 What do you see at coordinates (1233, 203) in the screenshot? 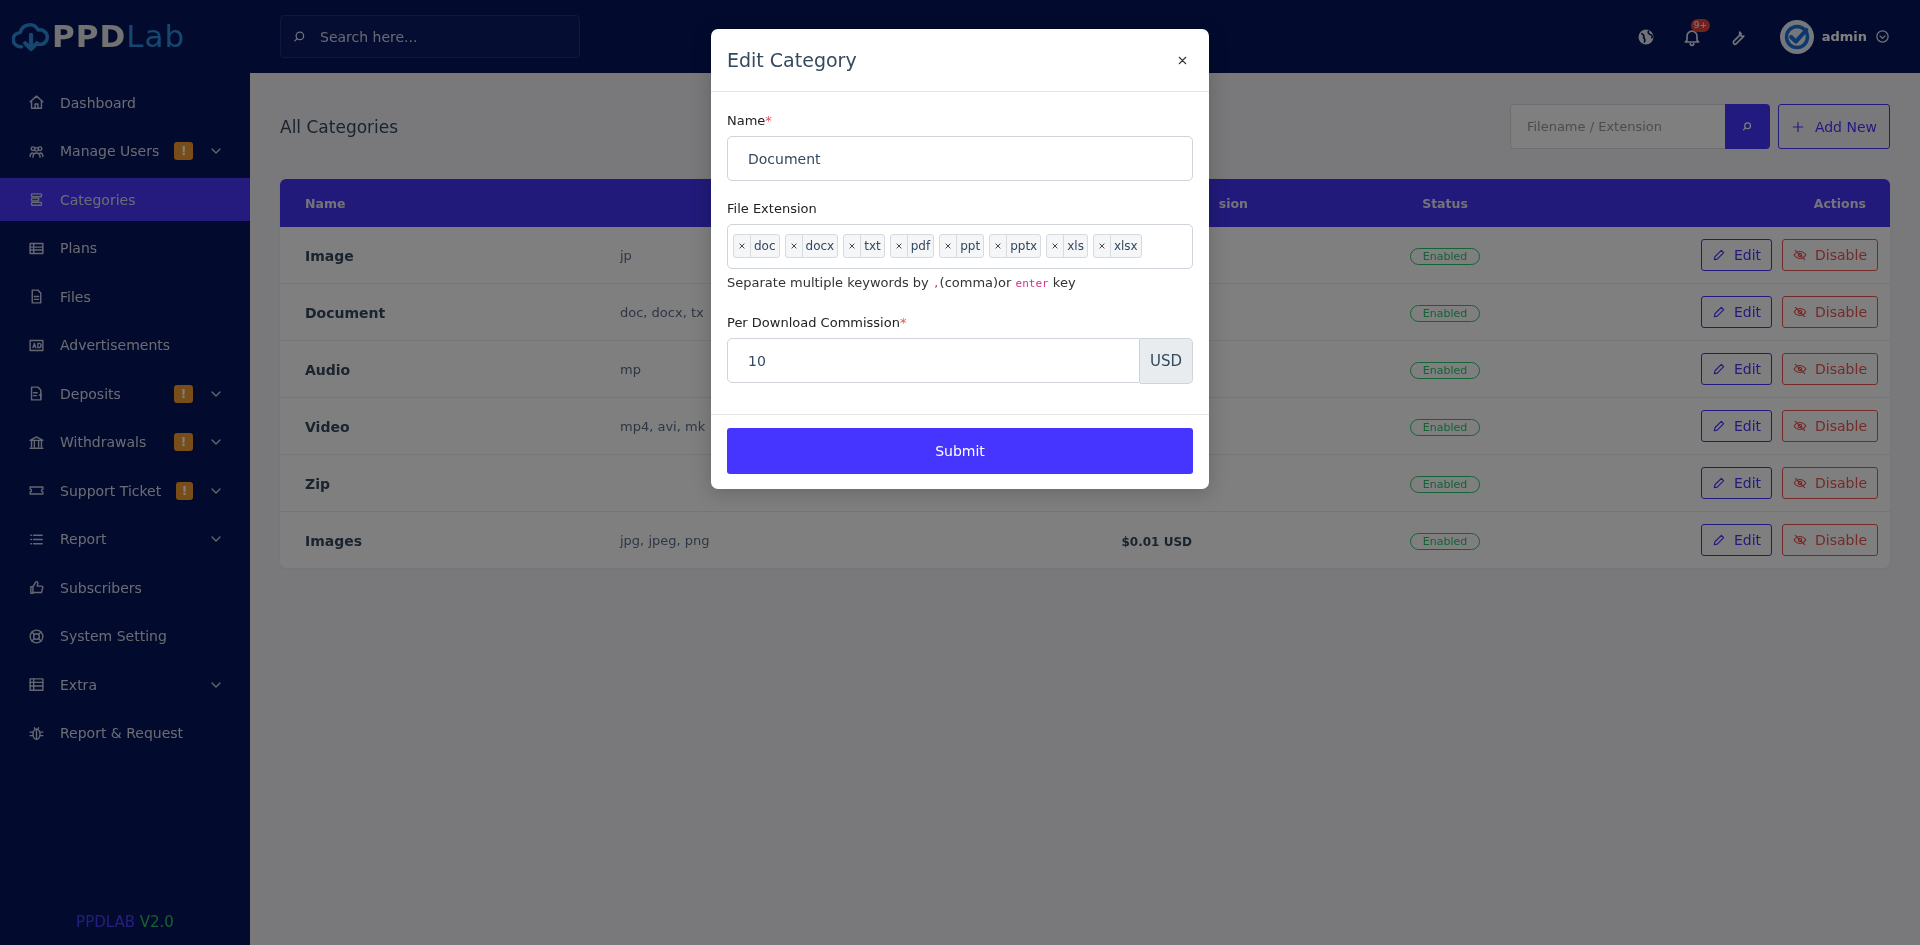
I see `column-header: sion` at bounding box center [1233, 203].